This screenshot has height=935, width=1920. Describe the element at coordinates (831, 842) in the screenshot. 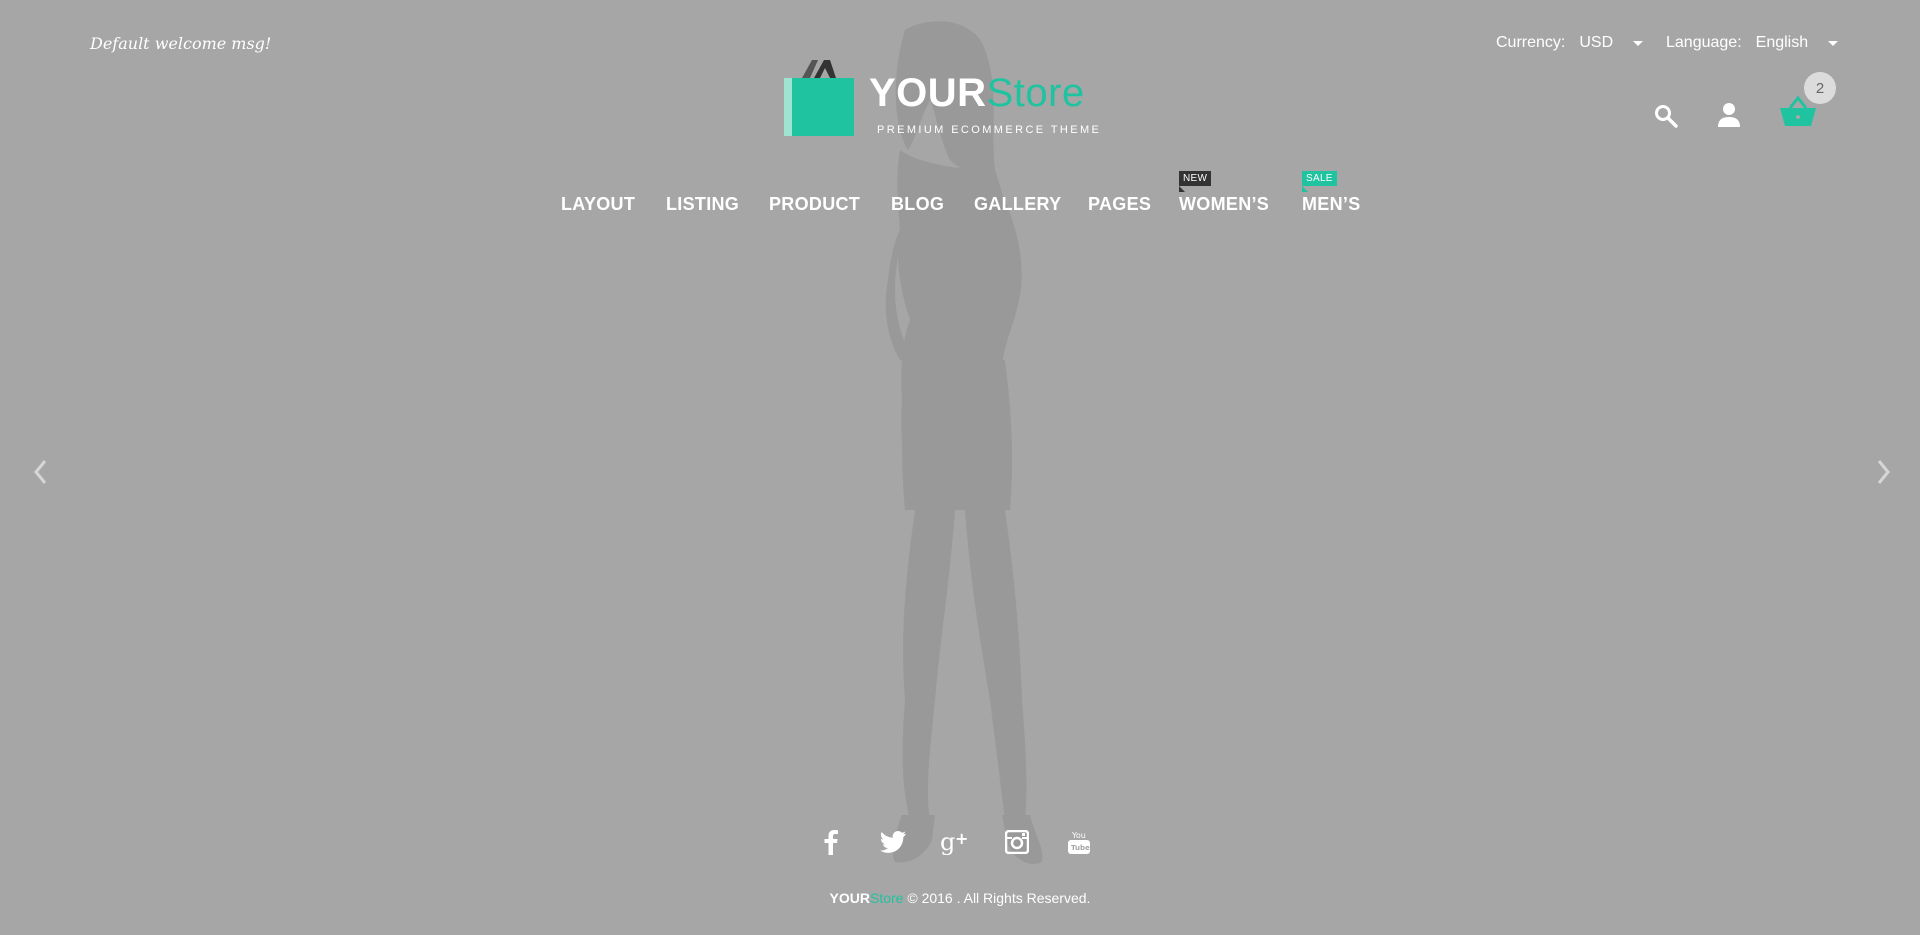

I see `facebook-icon` at that location.